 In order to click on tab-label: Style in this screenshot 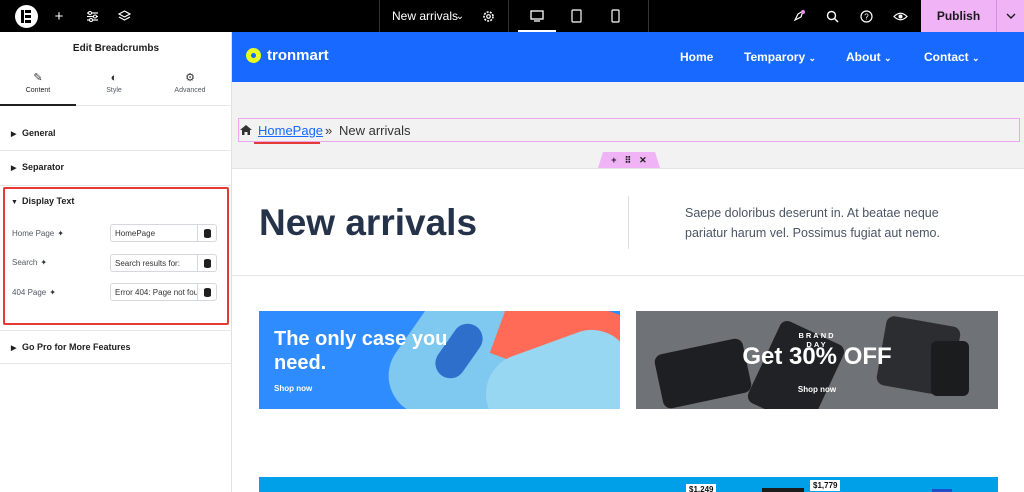, I will do `click(114, 90)`.